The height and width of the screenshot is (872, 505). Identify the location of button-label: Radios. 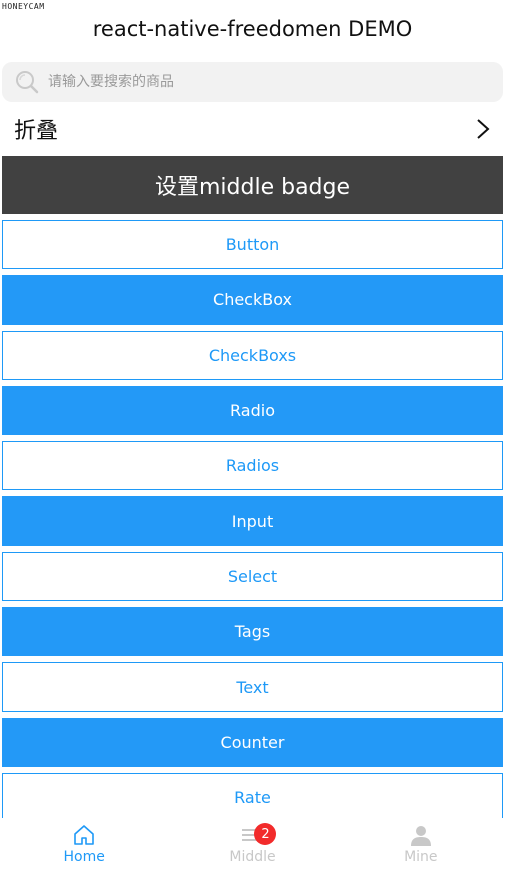
(252, 466).